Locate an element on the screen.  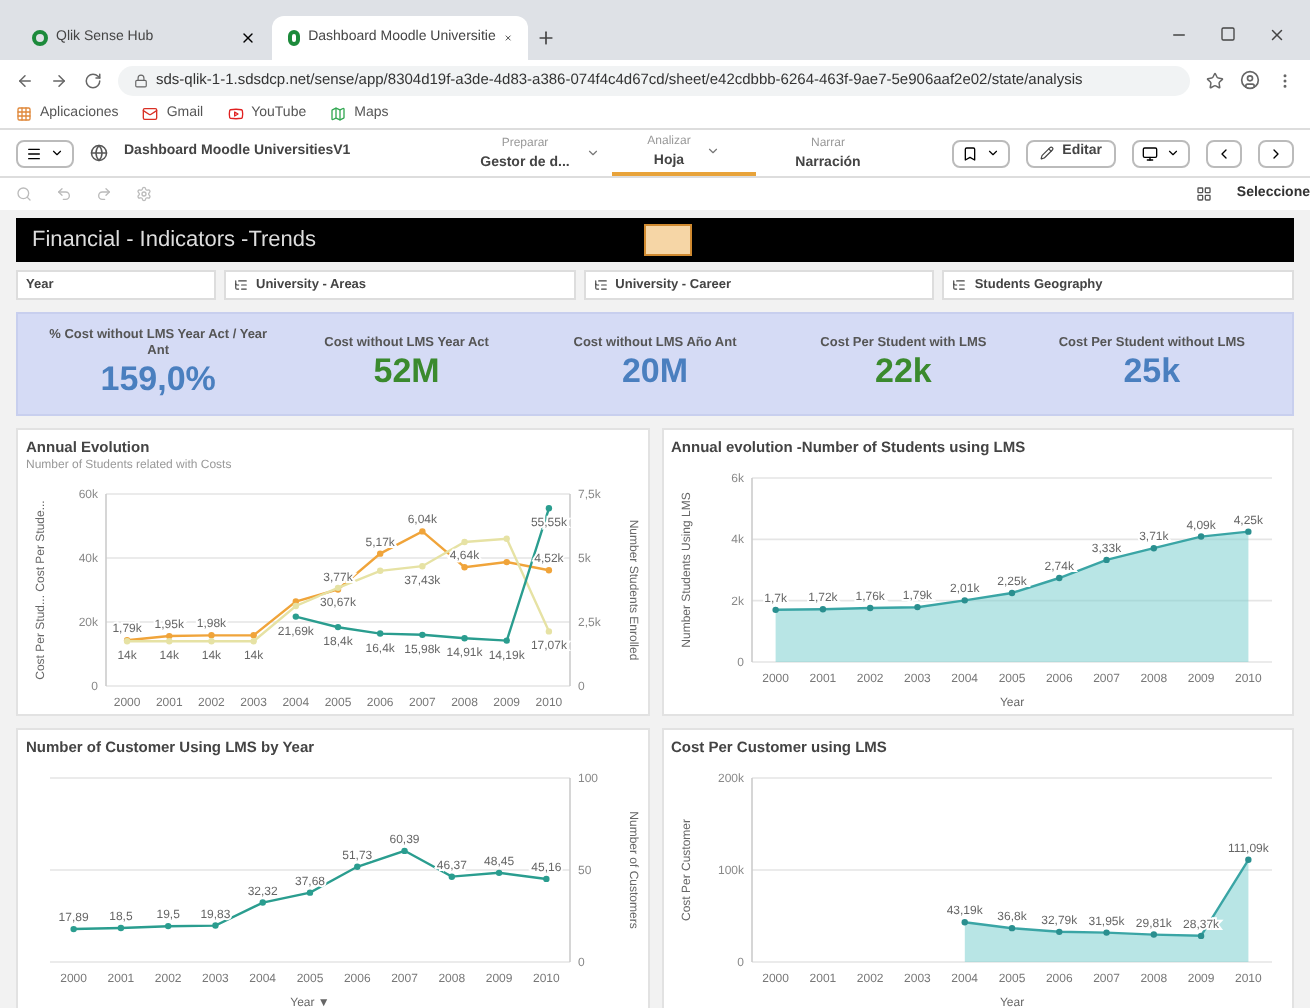
video-play-icon is located at coordinates (235, 114).